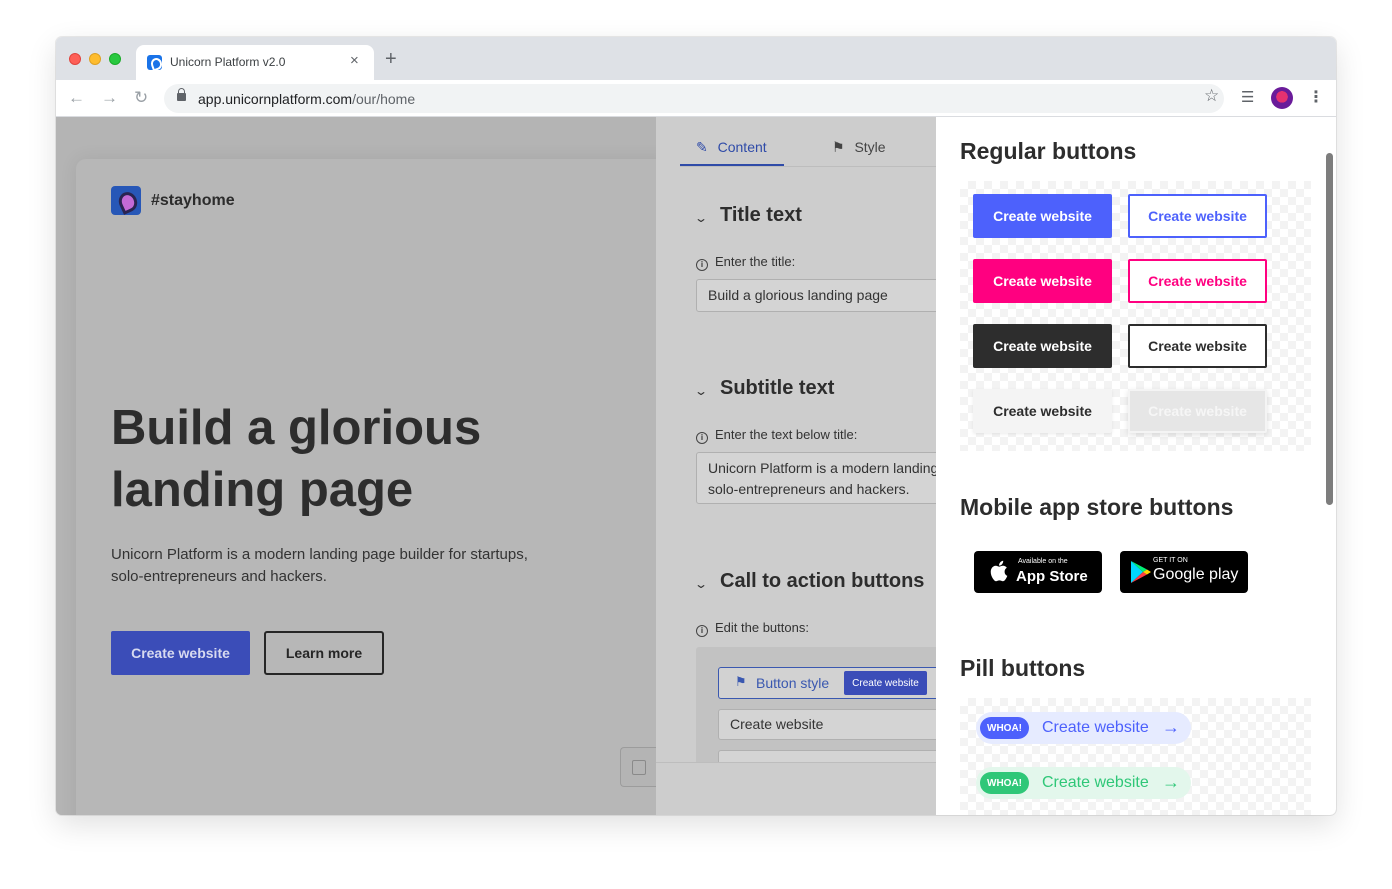 The image size is (1392, 889). I want to click on title-hint-label: Enter the title:, so click(755, 261).